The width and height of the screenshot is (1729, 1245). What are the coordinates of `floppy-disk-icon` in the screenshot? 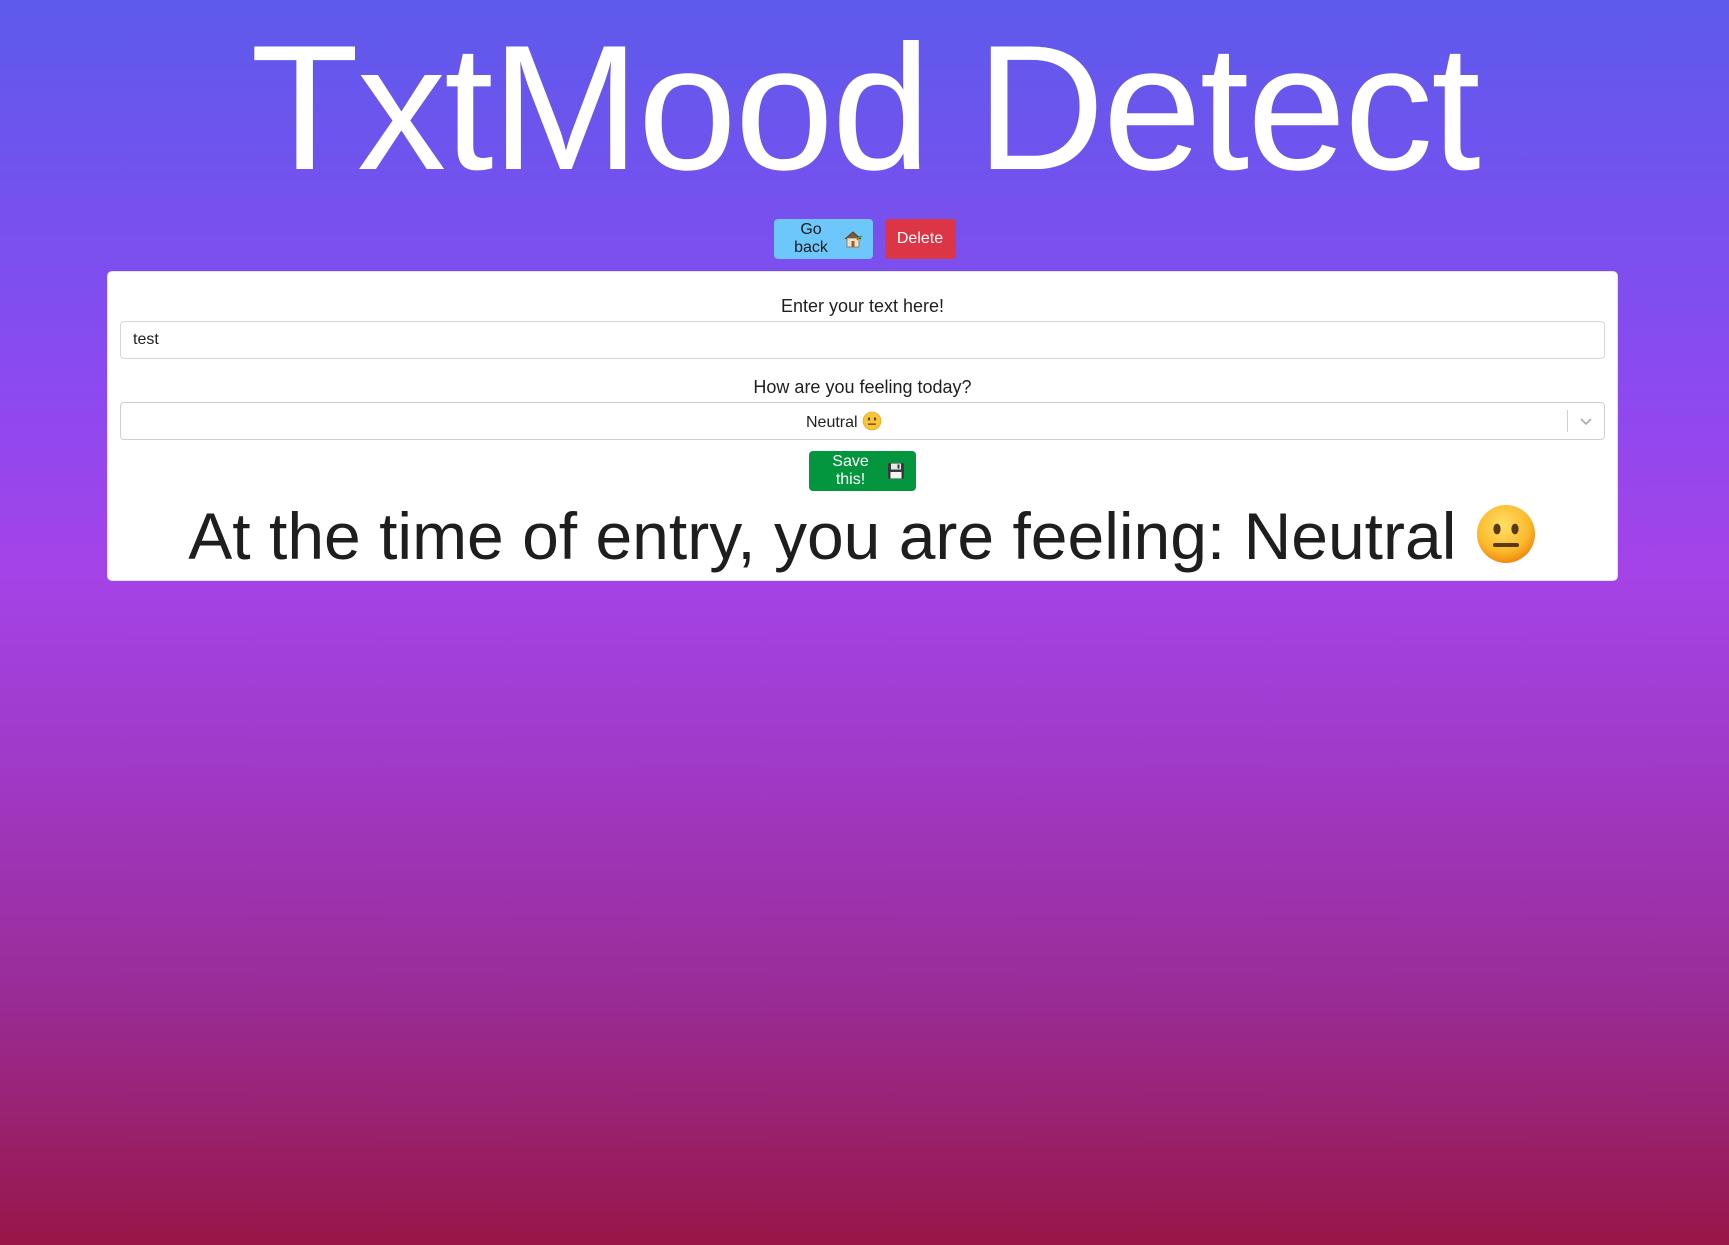 It's located at (896, 471).